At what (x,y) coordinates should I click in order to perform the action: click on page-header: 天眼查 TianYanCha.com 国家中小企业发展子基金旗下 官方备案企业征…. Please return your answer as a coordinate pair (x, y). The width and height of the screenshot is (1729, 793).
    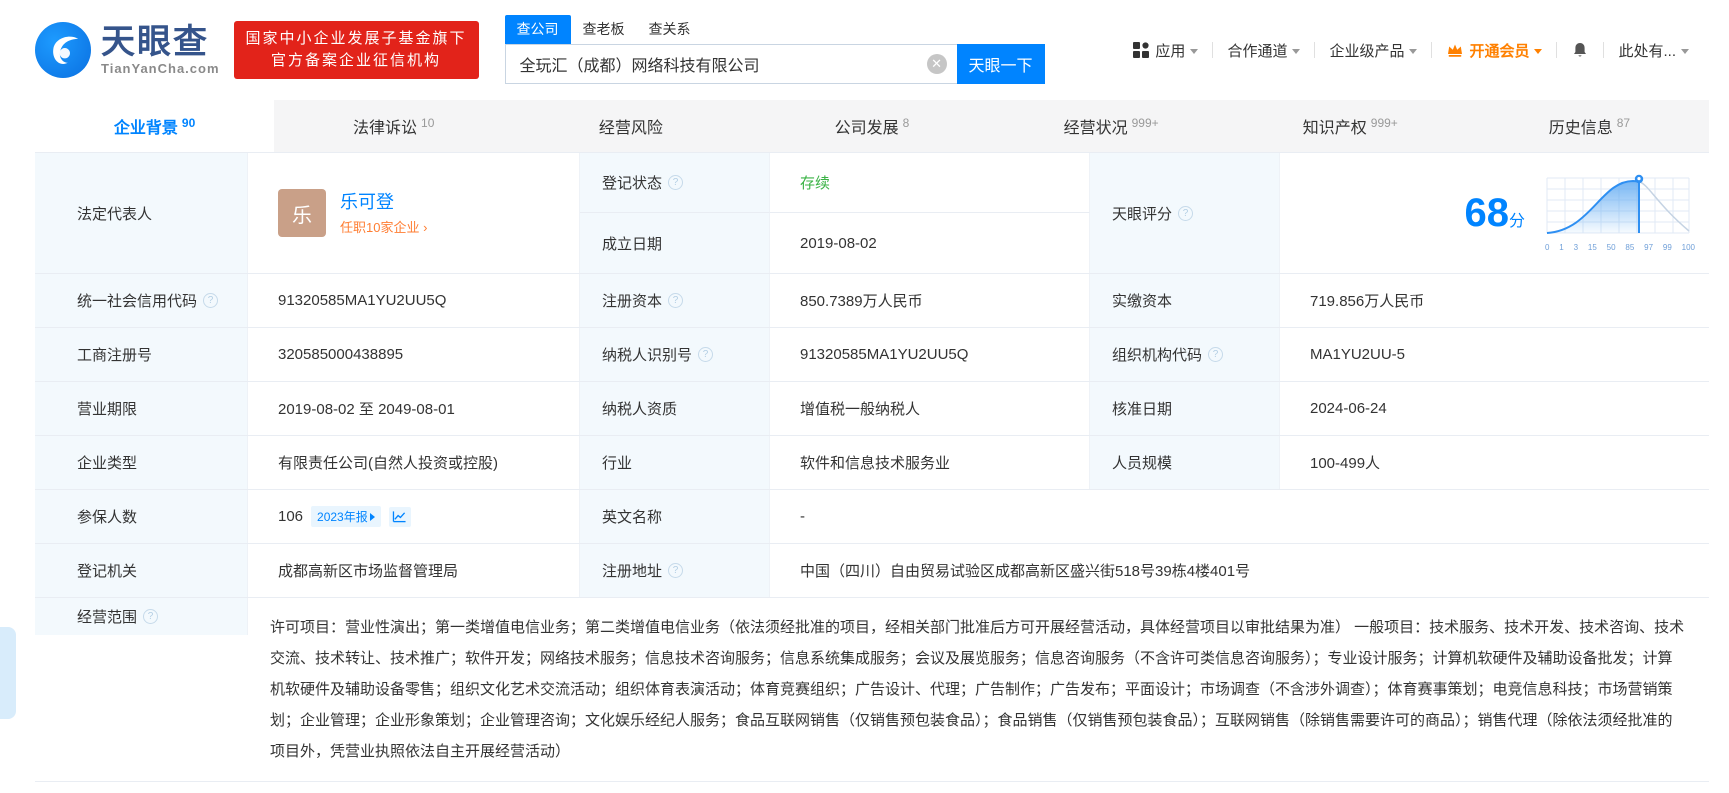
    Looking at the image, I should click on (864, 50).